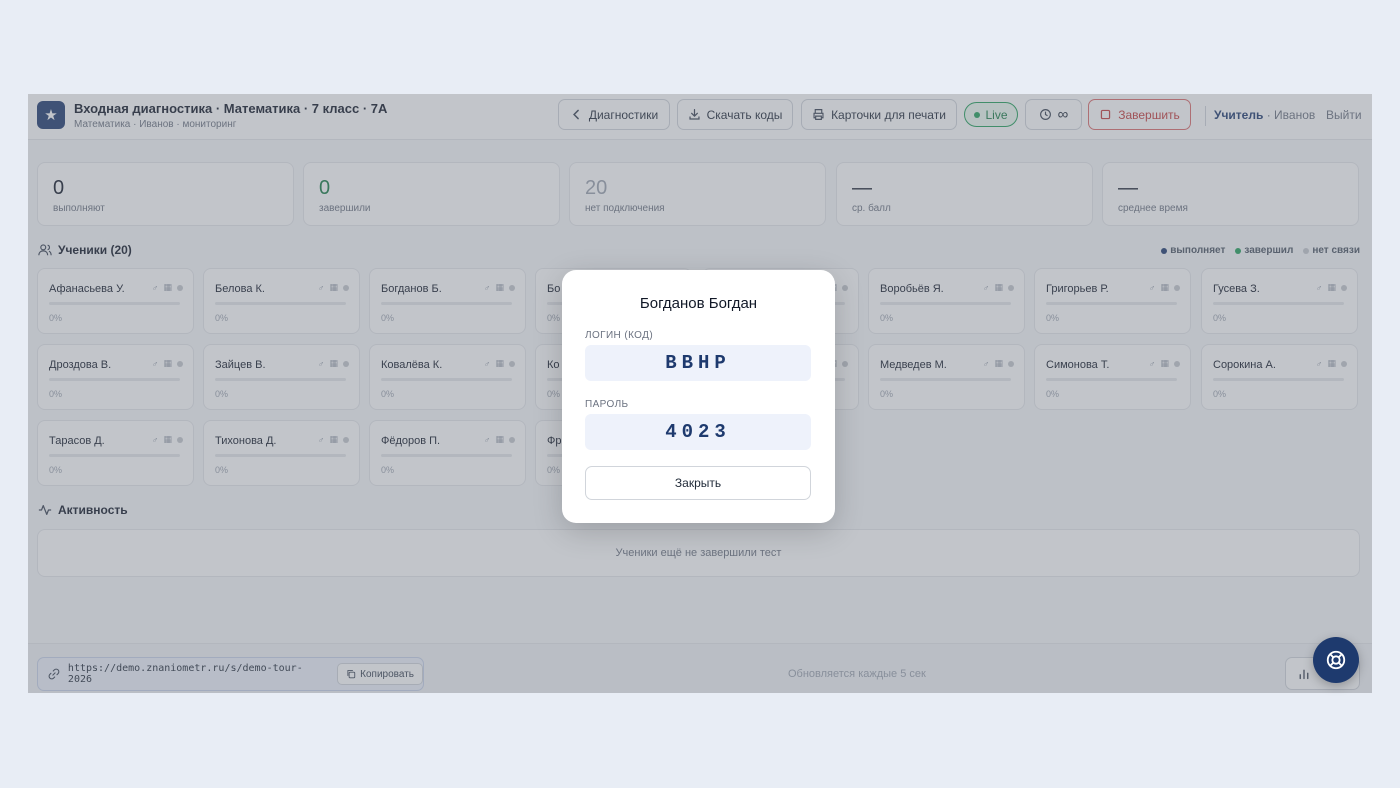 This screenshot has height=788, width=1400. What do you see at coordinates (619, 335) in the screenshot?
I see `login-label: ЛОГИН (КОД)` at bounding box center [619, 335].